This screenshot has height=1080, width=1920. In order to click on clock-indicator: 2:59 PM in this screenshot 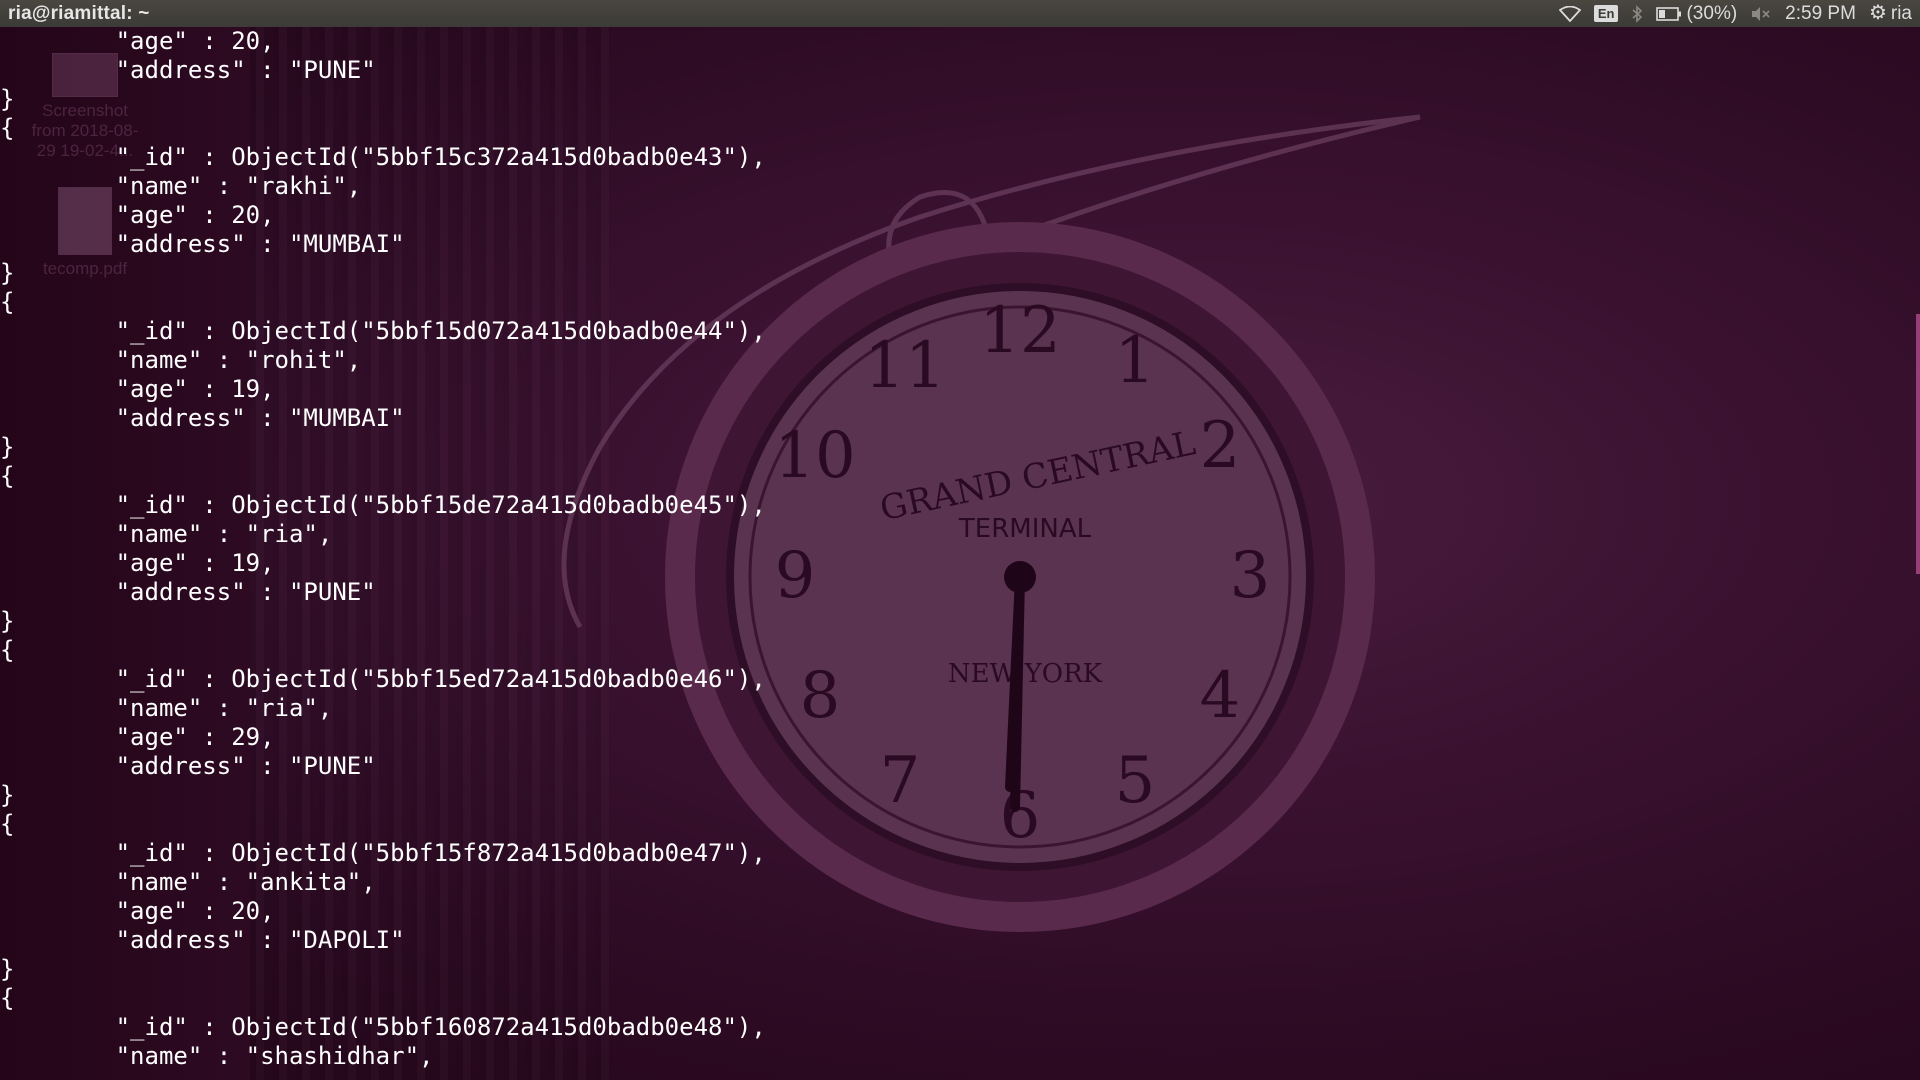, I will do `click(1820, 13)`.